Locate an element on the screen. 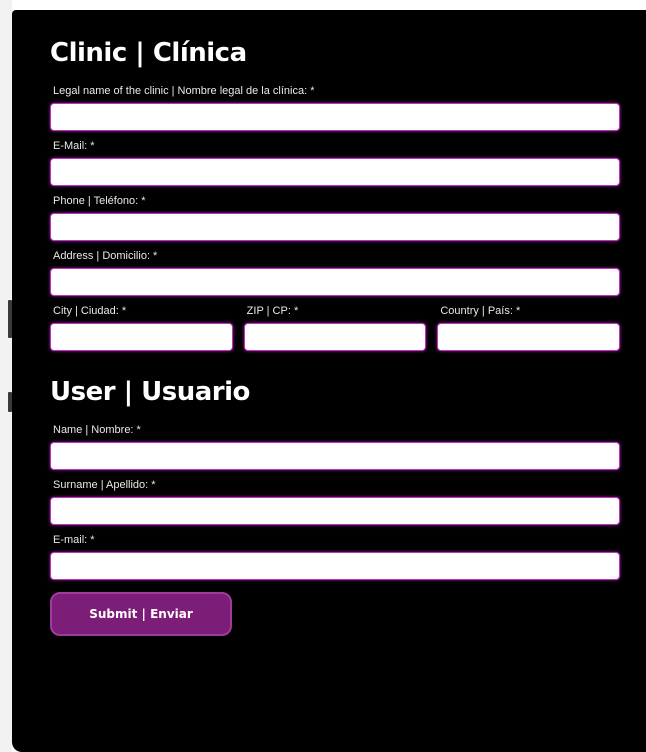 This screenshot has height=752, width=646. zip-field: ZIP | CP: * is located at coordinates (335, 327).